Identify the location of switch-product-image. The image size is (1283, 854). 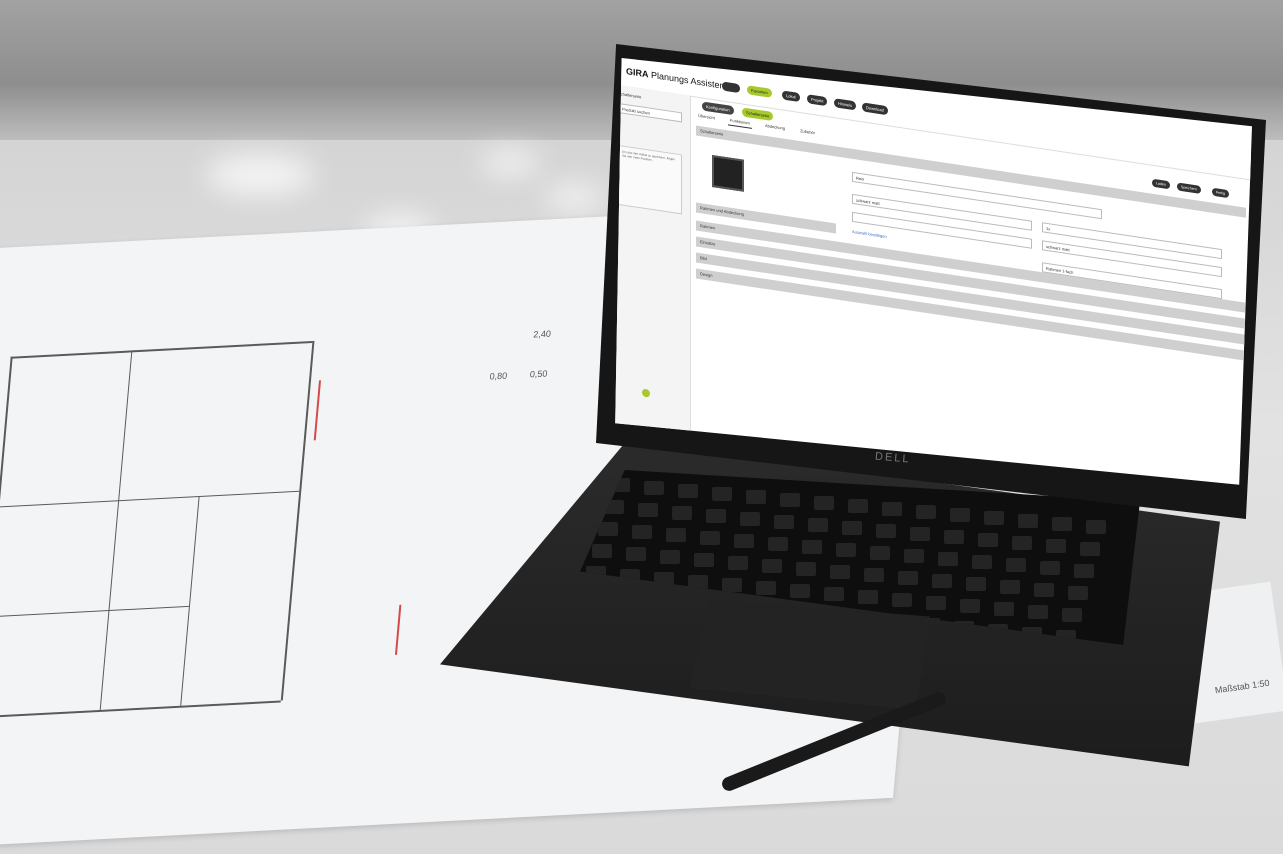
(728, 173).